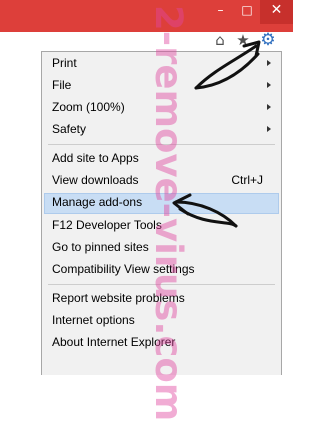 This screenshot has height=421, width=320. What do you see at coordinates (205, 210) in the screenshot?
I see `arrow-to-manage-add-ons` at bounding box center [205, 210].